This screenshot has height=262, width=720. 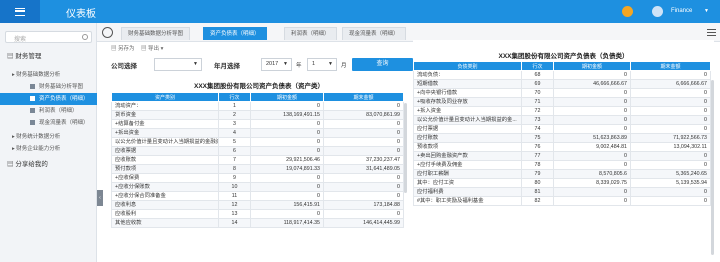 What do you see at coordinates (467, 75) in the screenshot?
I see `table-cell: 流动负债：` at bounding box center [467, 75].